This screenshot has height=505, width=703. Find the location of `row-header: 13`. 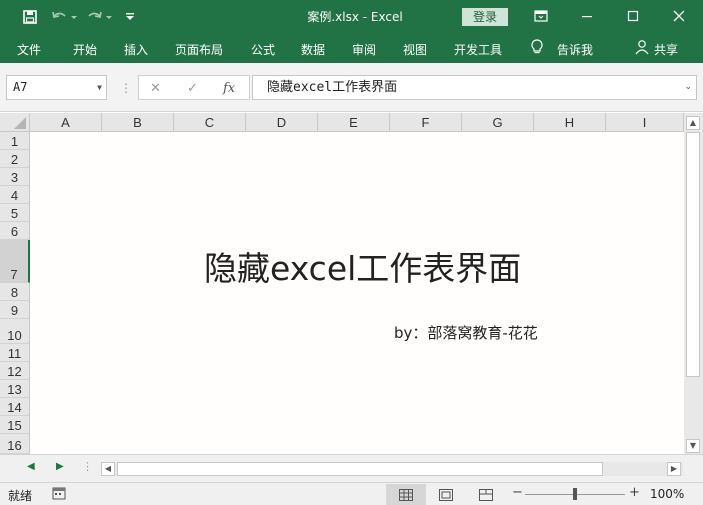

row-header: 13 is located at coordinates (15, 389).